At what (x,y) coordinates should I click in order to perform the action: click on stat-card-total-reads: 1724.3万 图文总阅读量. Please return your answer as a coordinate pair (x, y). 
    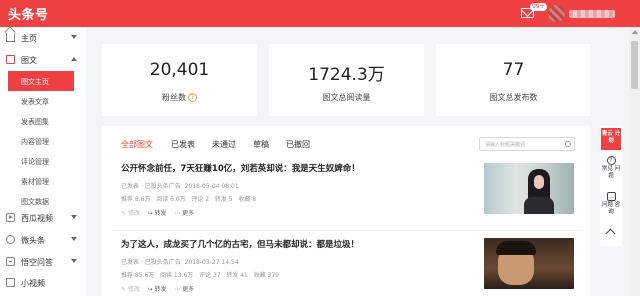
    Looking at the image, I should click on (346, 80).